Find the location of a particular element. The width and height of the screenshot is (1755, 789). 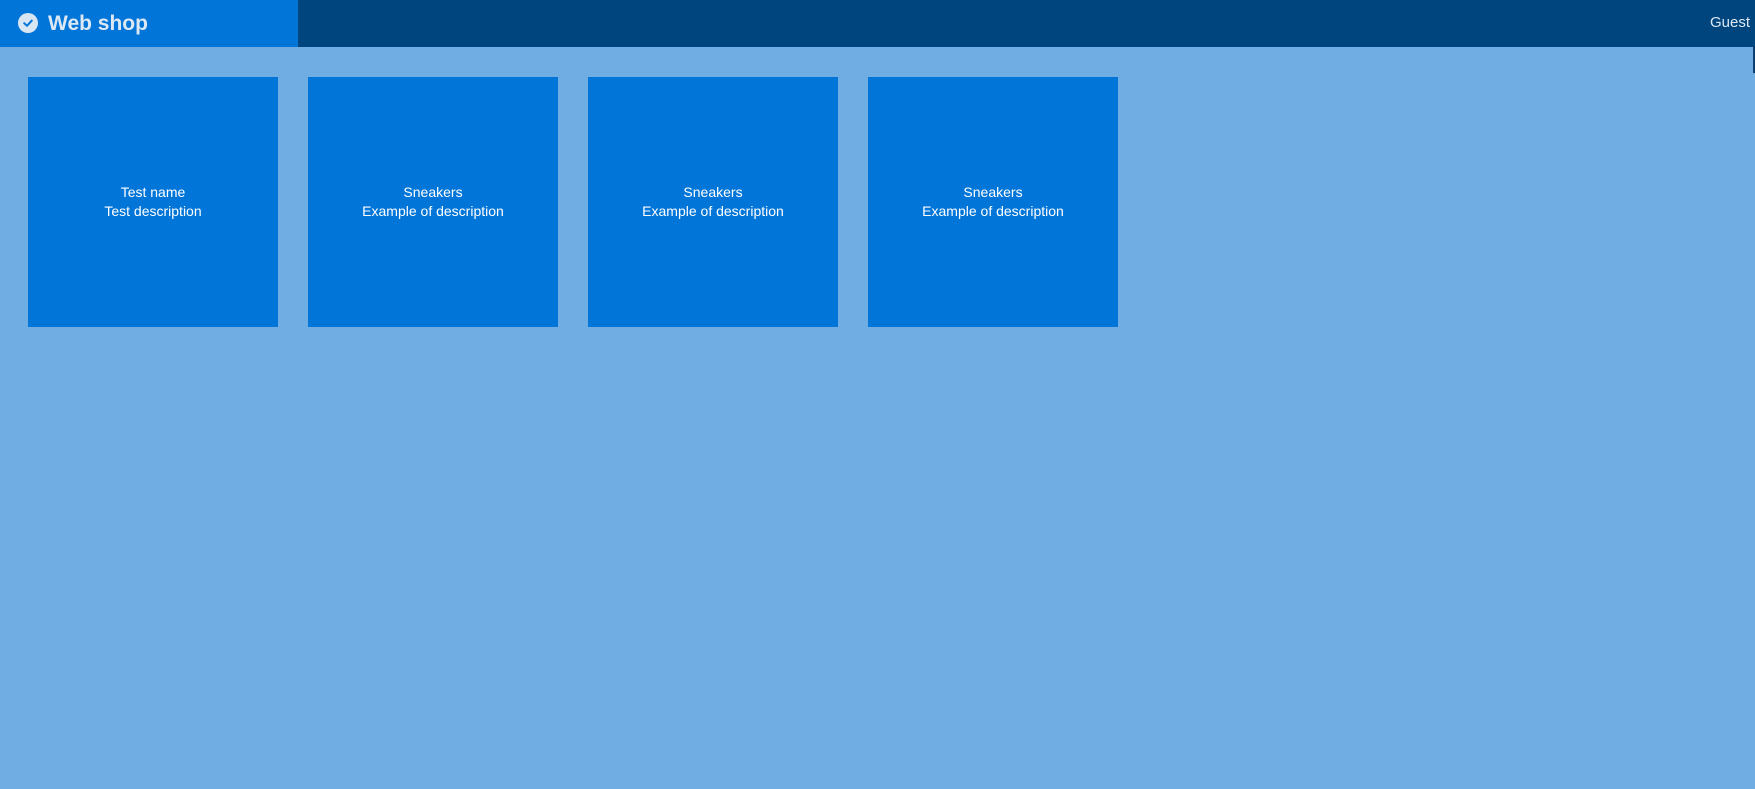

product-card: Test name Test description is located at coordinates (153, 202).